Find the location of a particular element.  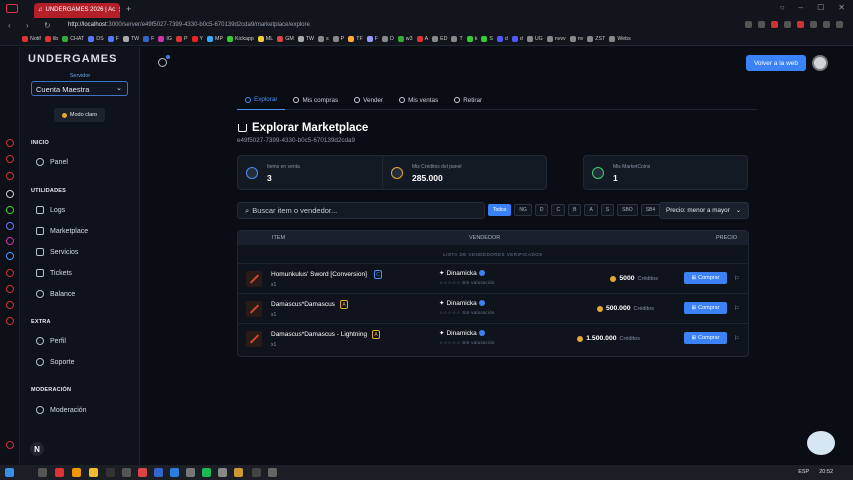

bookmark-item: k is located at coordinates (471, 38).